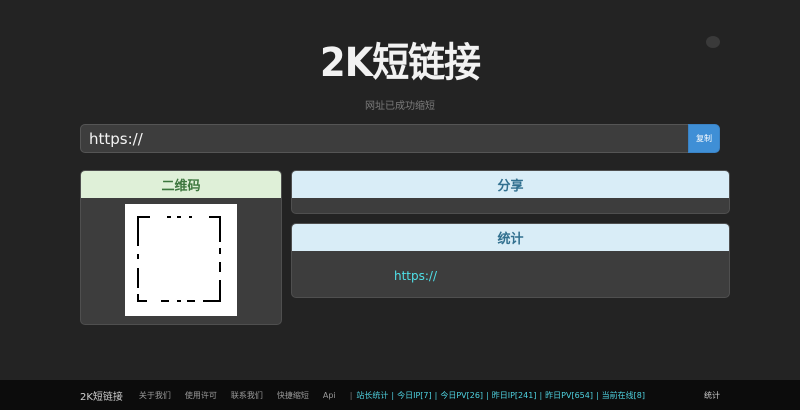 The image size is (800, 410). Describe the element at coordinates (201, 395) in the screenshot. I see `footer-link-license: 使用许可` at that location.